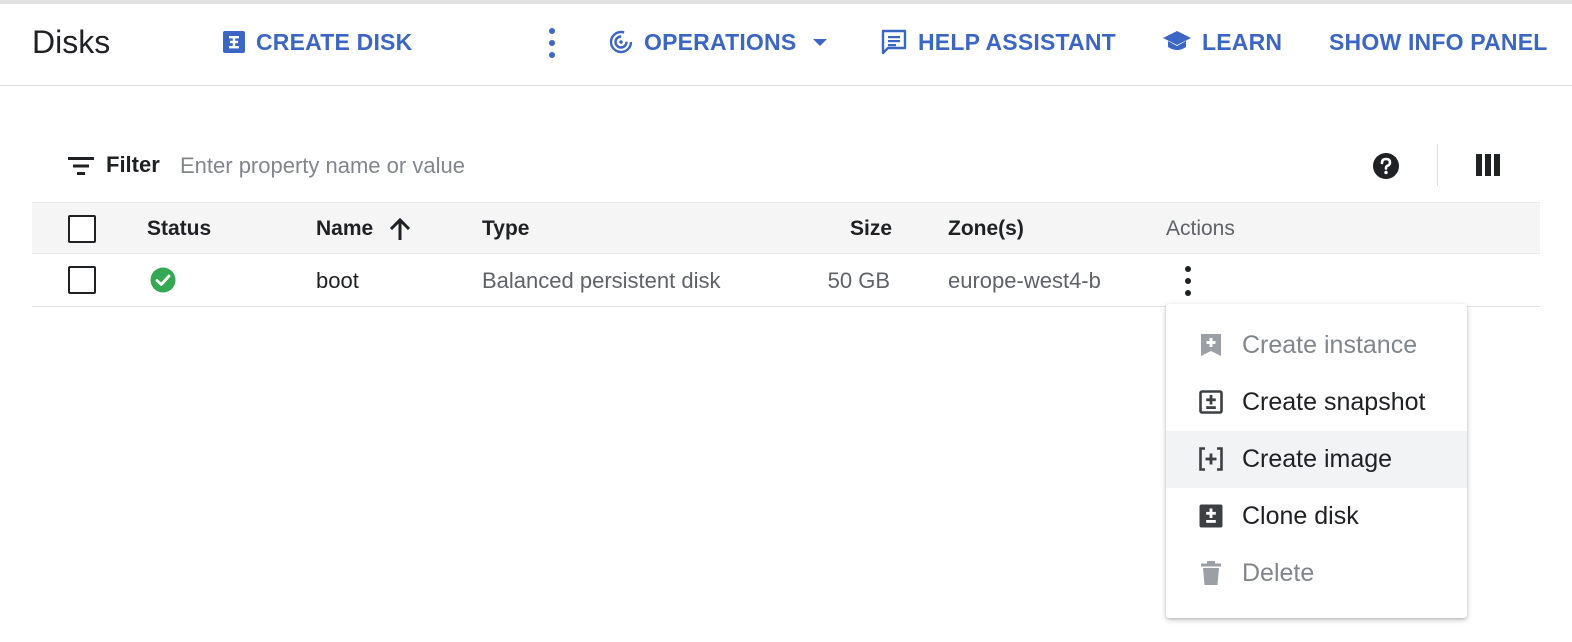 The image size is (1572, 642). Describe the element at coordinates (1200, 228) in the screenshot. I see `column-actions: Actions` at that location.